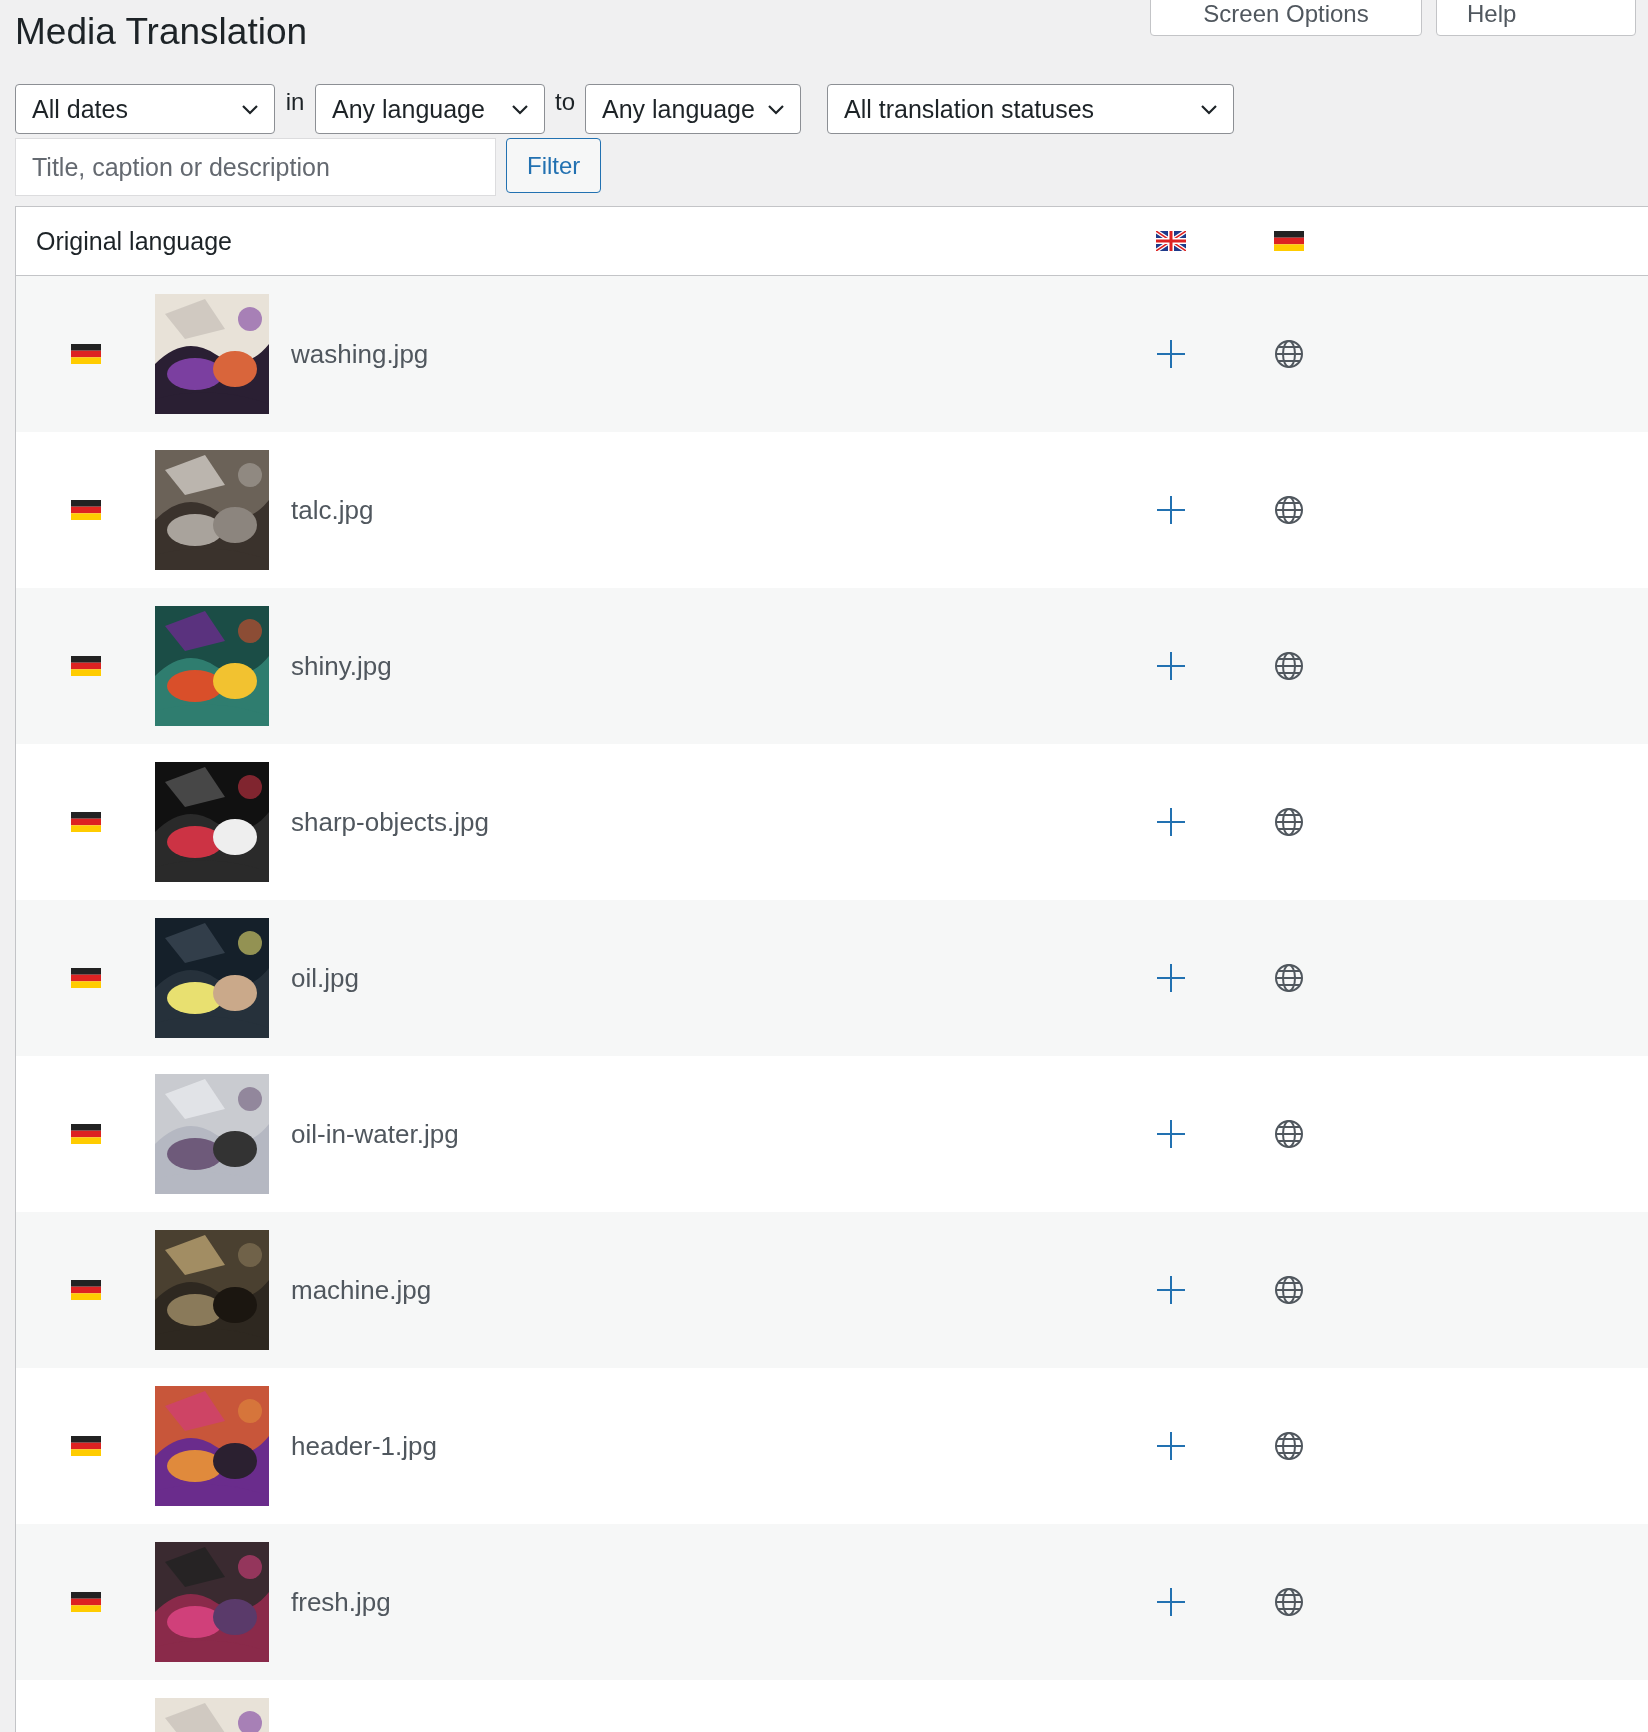 The height and width of the screenshot is (1732, 1648). Describe the element at coordinates (554, 165) in the screenshot. I see `filter-button: Filter` at that location.